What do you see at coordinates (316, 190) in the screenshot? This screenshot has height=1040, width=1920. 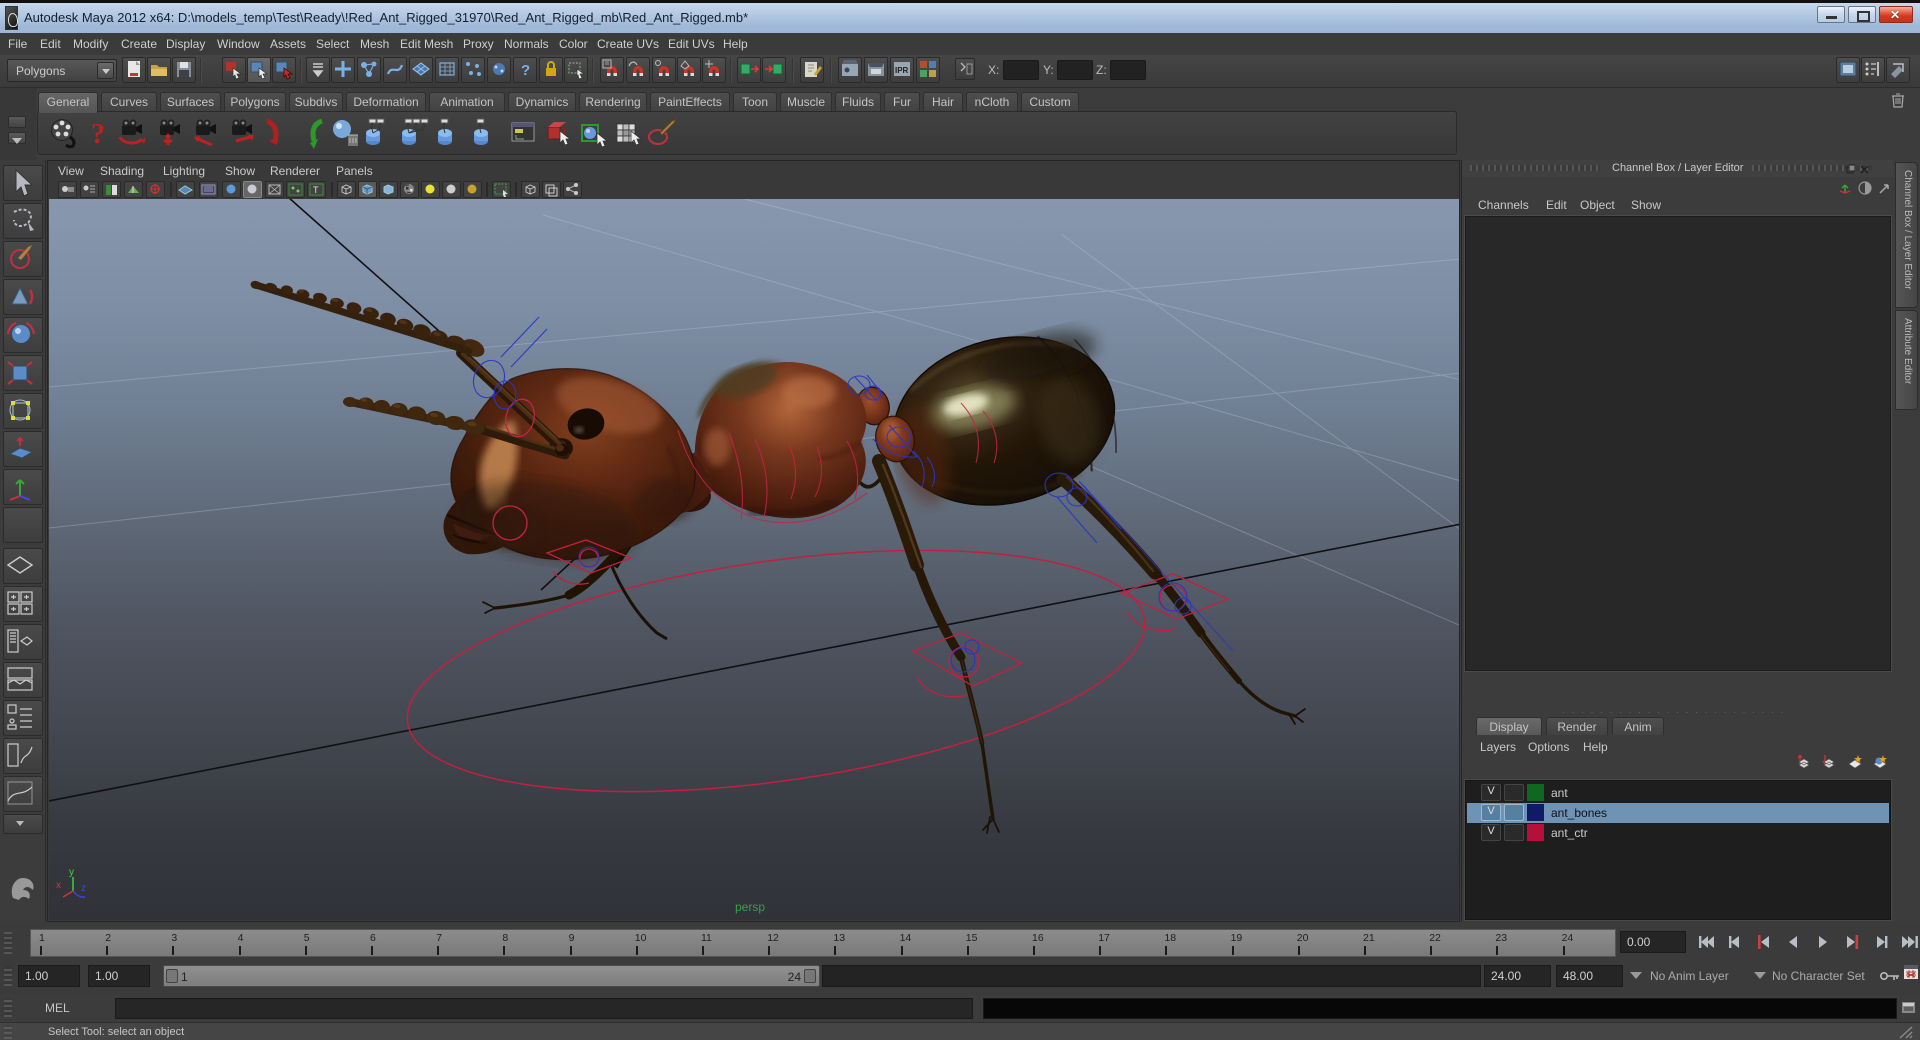 I see `svg-text: T` at bounding box center [316, 190].